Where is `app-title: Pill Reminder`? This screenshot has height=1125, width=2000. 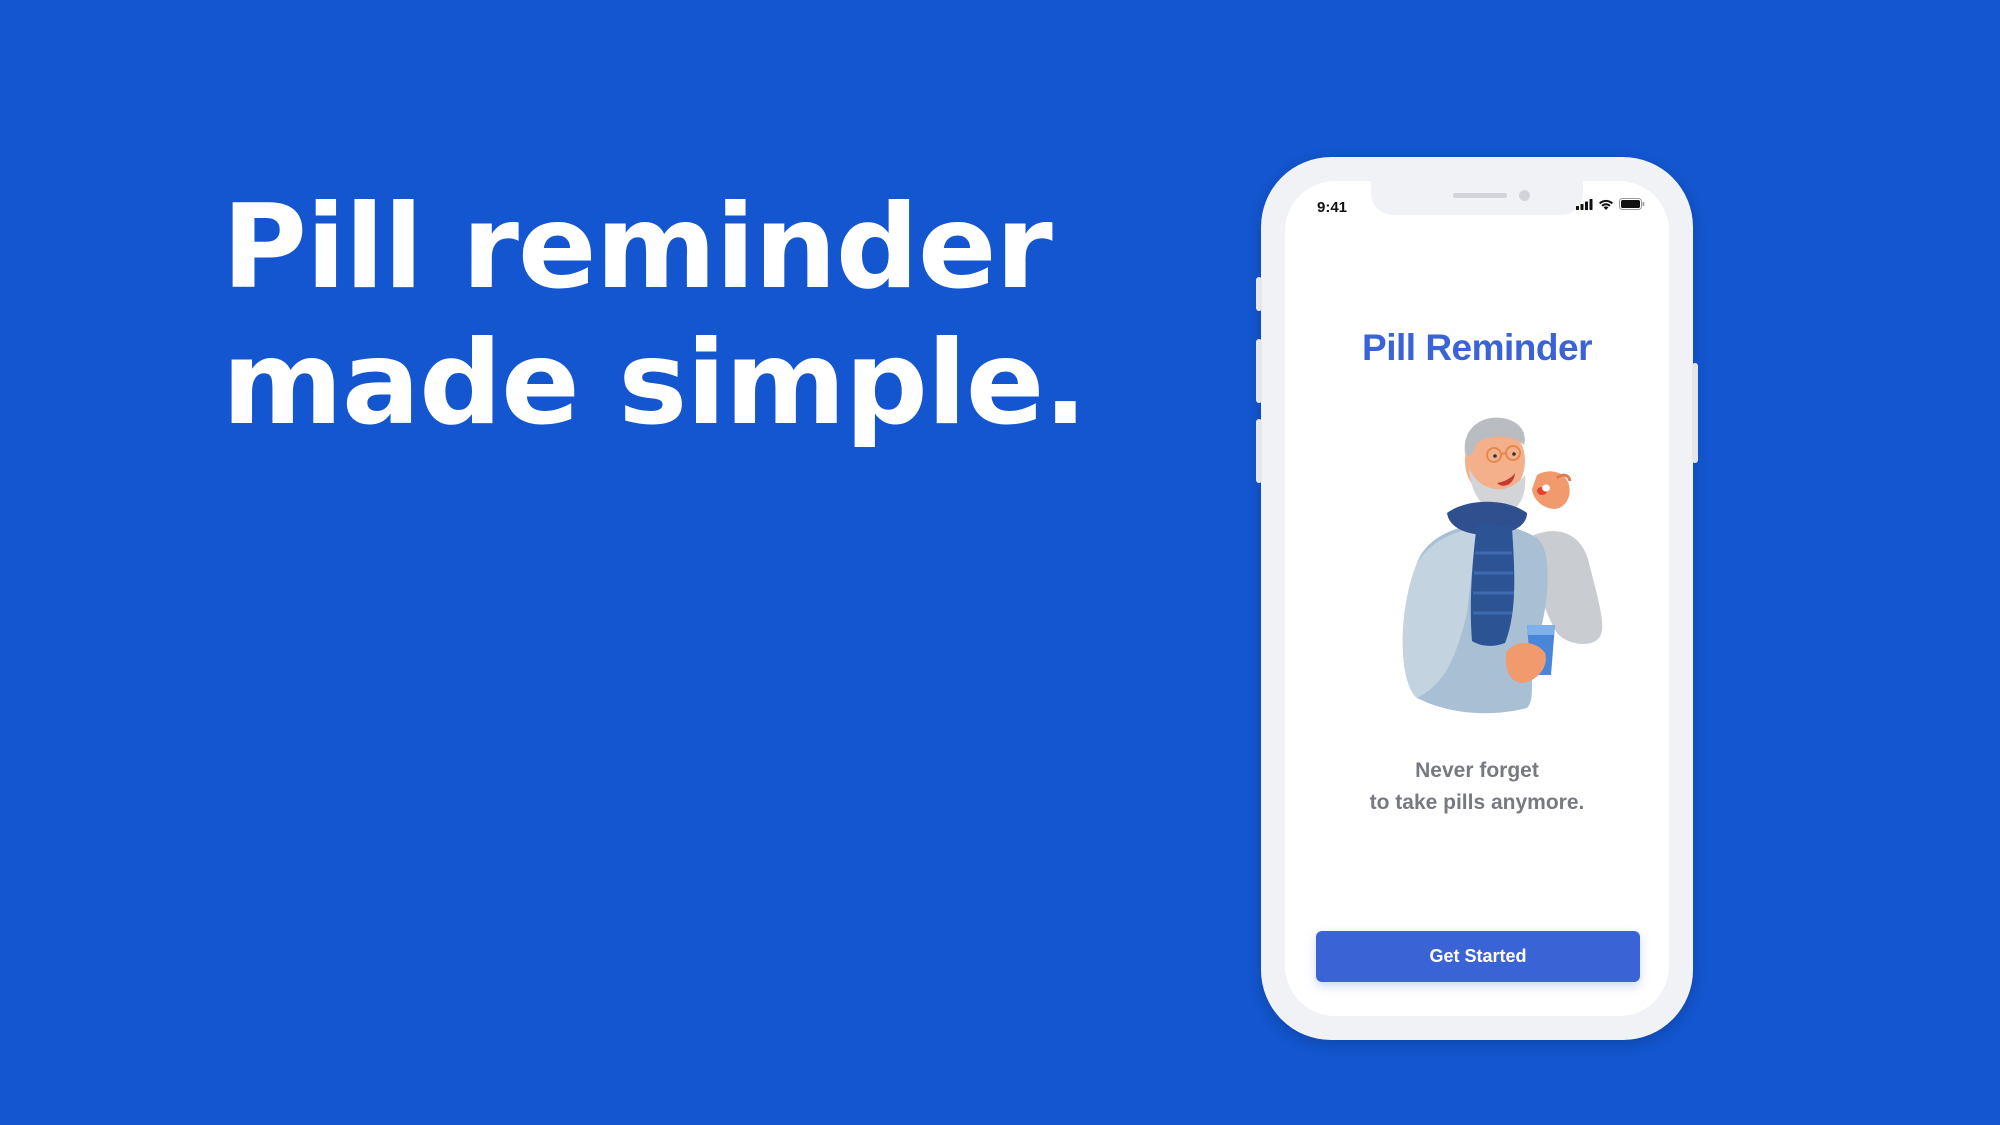 app-title: Pill Reminder is located at coordinates (1477, 347).